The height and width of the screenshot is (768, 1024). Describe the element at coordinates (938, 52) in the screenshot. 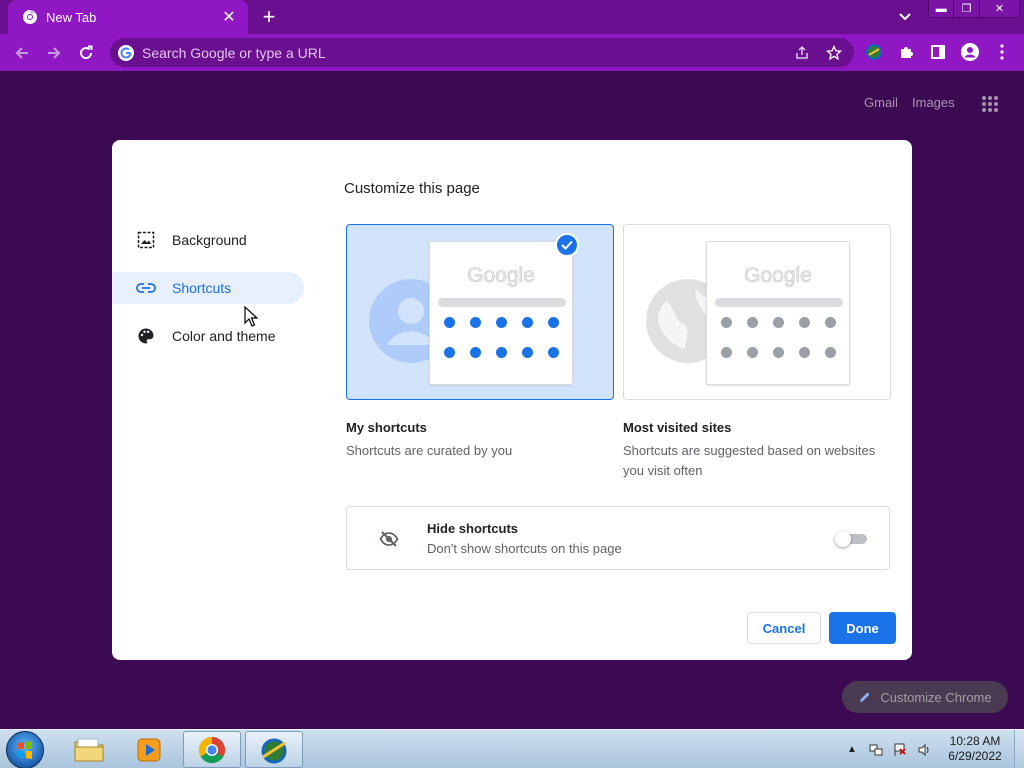

I see `side-panel-icon` at that location.